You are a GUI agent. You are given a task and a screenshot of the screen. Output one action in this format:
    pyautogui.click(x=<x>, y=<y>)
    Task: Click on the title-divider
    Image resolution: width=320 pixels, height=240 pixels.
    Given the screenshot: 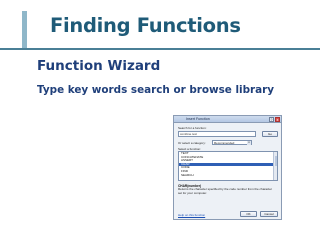 What is the action you would take?
    pyautogui.click(x=160, y=49)
    